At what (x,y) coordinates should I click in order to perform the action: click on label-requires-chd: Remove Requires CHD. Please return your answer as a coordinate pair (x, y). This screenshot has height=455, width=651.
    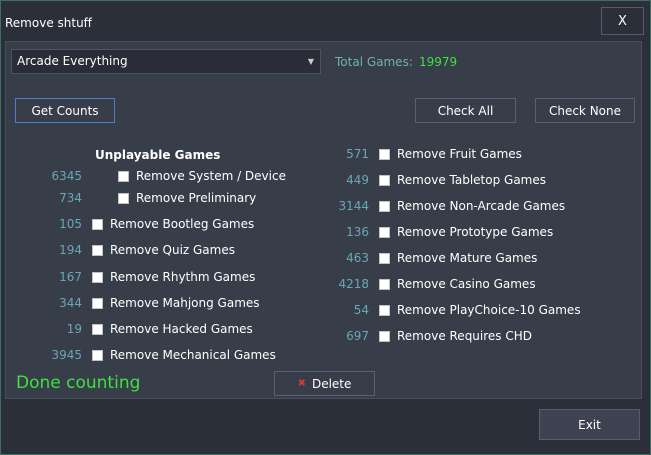
    Looking at the image, I should click on (465, 336).